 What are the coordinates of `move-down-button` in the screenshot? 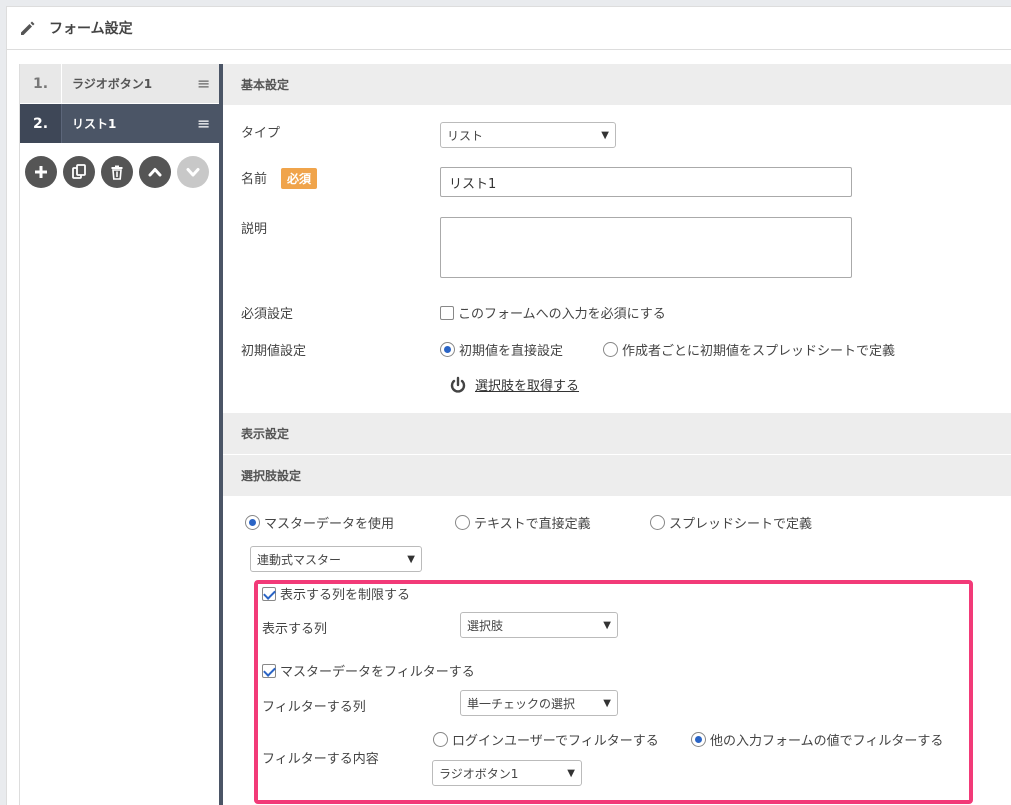 It's located at (193, 172).